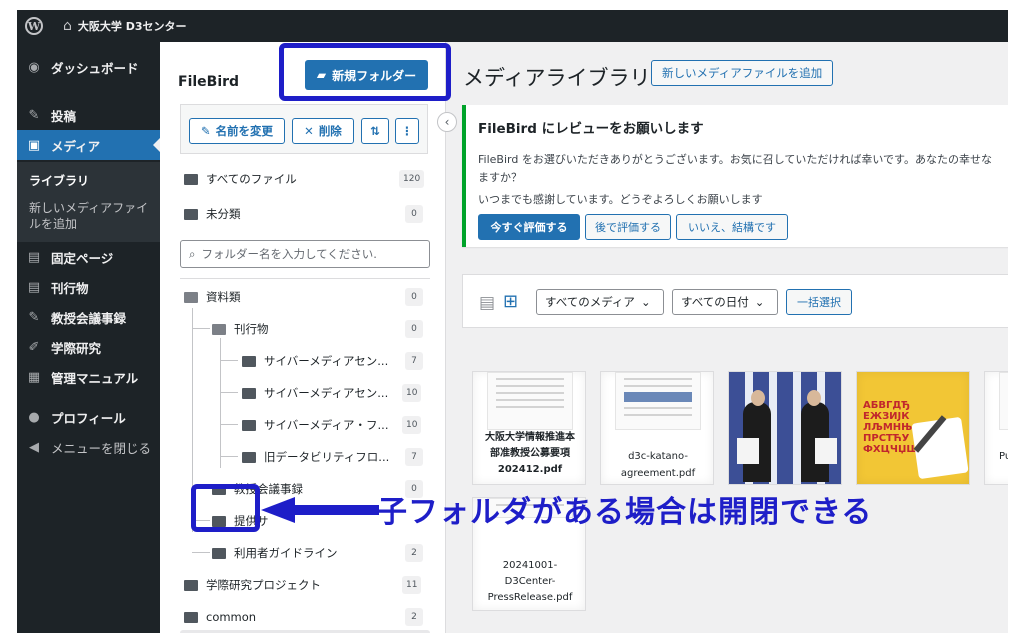 Image resolution: width=1024 pixels, height=633 pixels. I want to click on wordpress-logo-icon: W, so click(34, 26).